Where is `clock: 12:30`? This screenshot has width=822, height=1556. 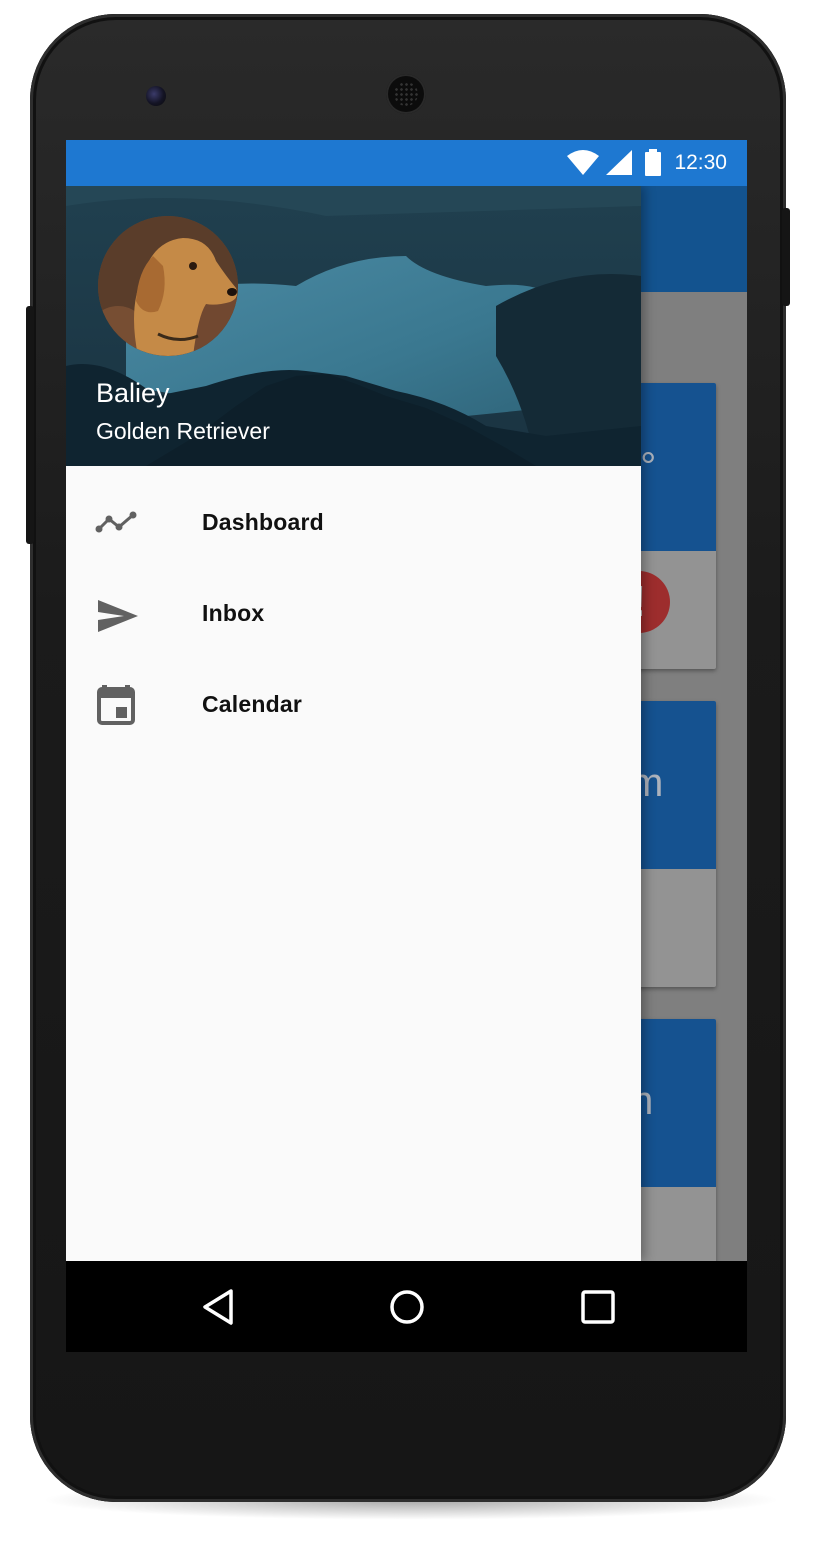
clock: 12:30 is located at coordinates (700, 162).